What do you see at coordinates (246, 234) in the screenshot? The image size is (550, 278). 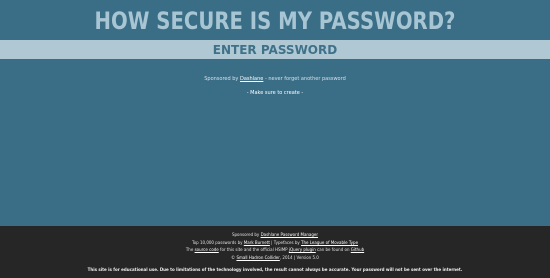 I see `footer-sponsor-prefix: Sponsored by` at bounding box center [246, 234].